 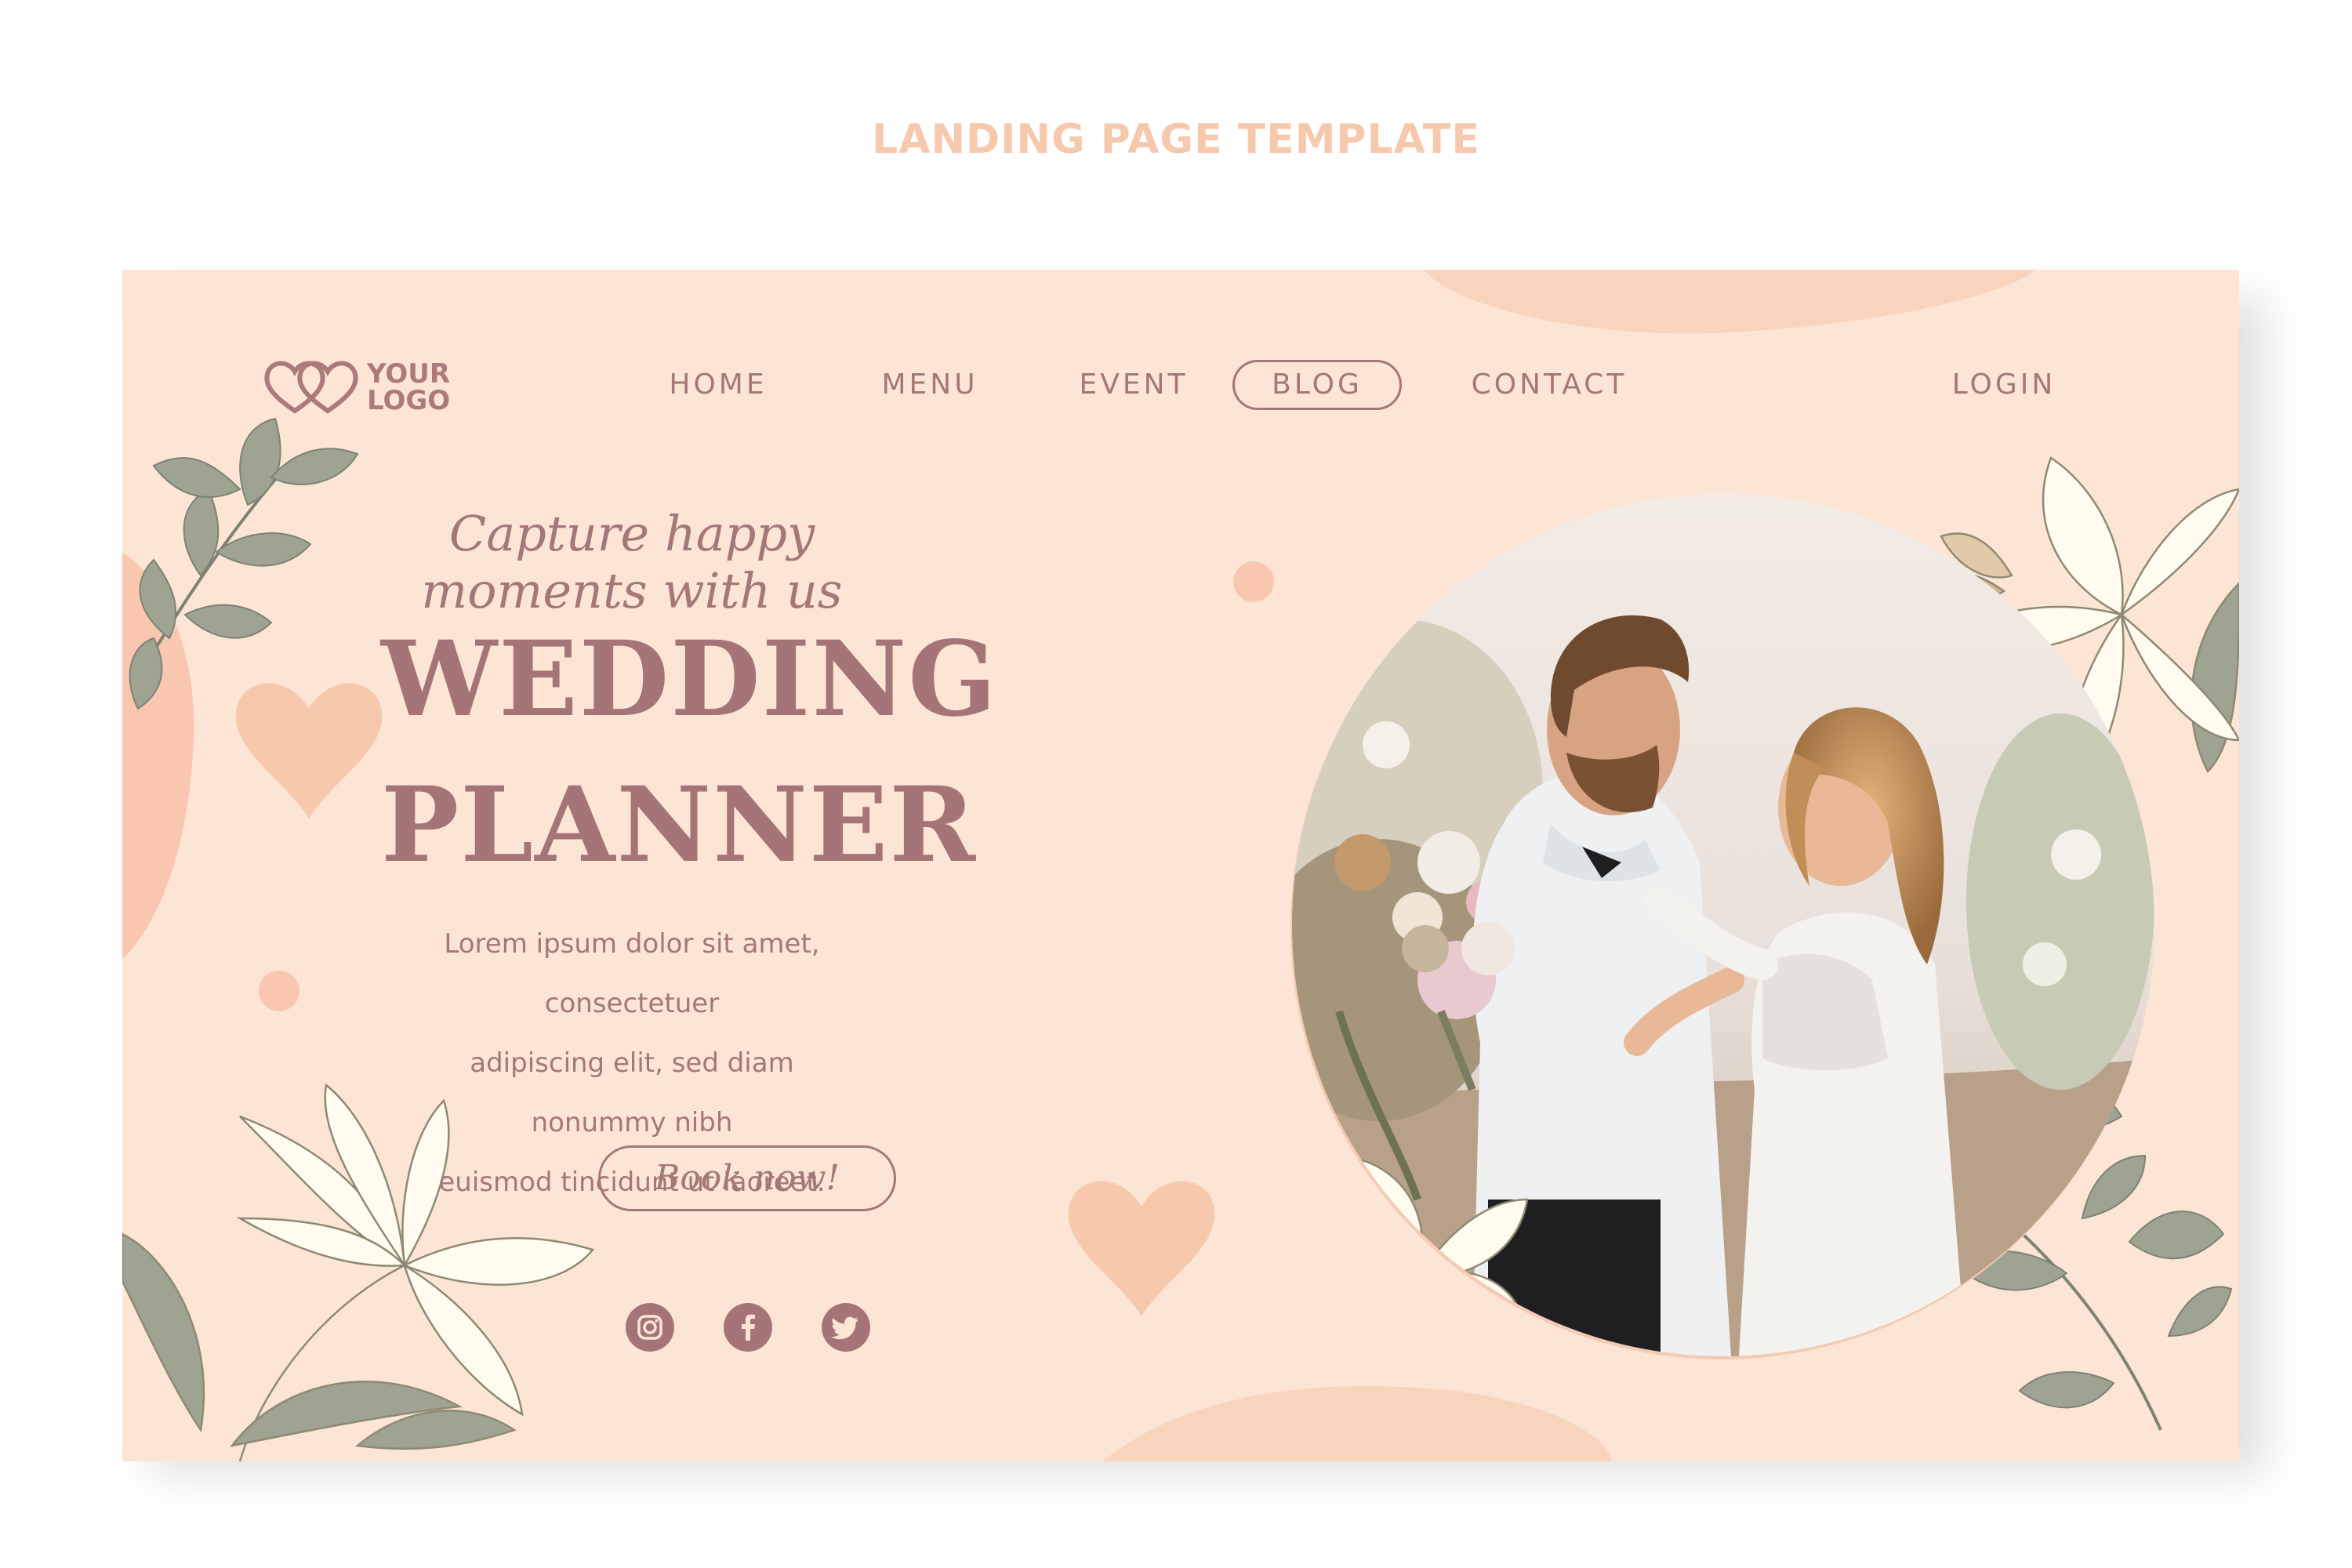 I want to click on headline-line-2: PLANNER, so click(x=679, y=825).